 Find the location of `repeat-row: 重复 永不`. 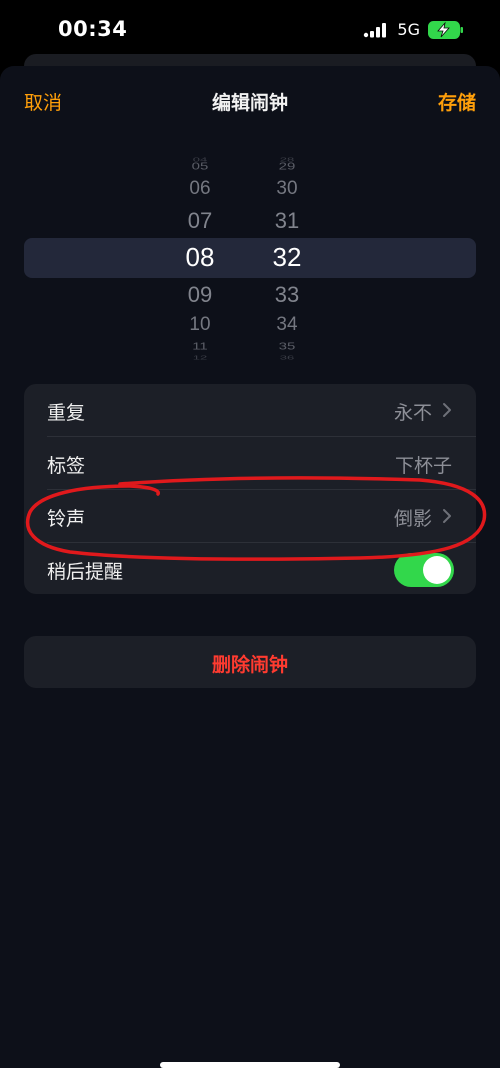

repeat-row: 重复 永不 is located at coordinates (250, 410).